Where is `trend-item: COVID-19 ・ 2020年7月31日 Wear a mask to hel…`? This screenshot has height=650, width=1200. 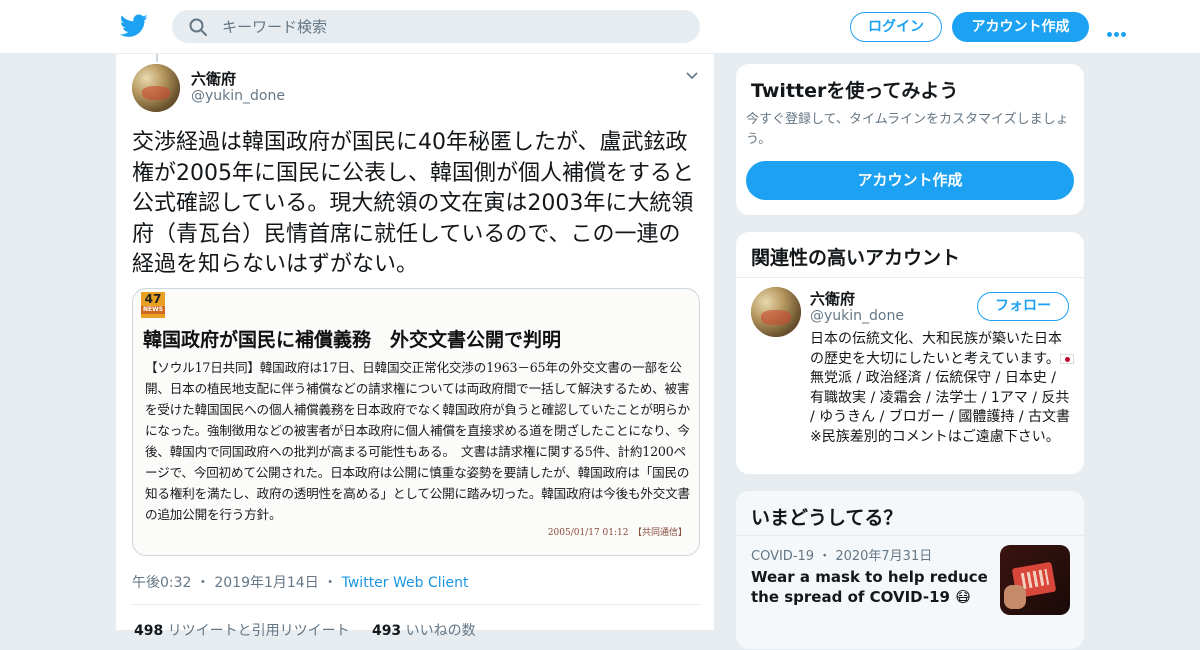
trend-item: COVID-19 ・ 2020年7月31日 Wear a mask to hel… is located at coordinates (871, 576).